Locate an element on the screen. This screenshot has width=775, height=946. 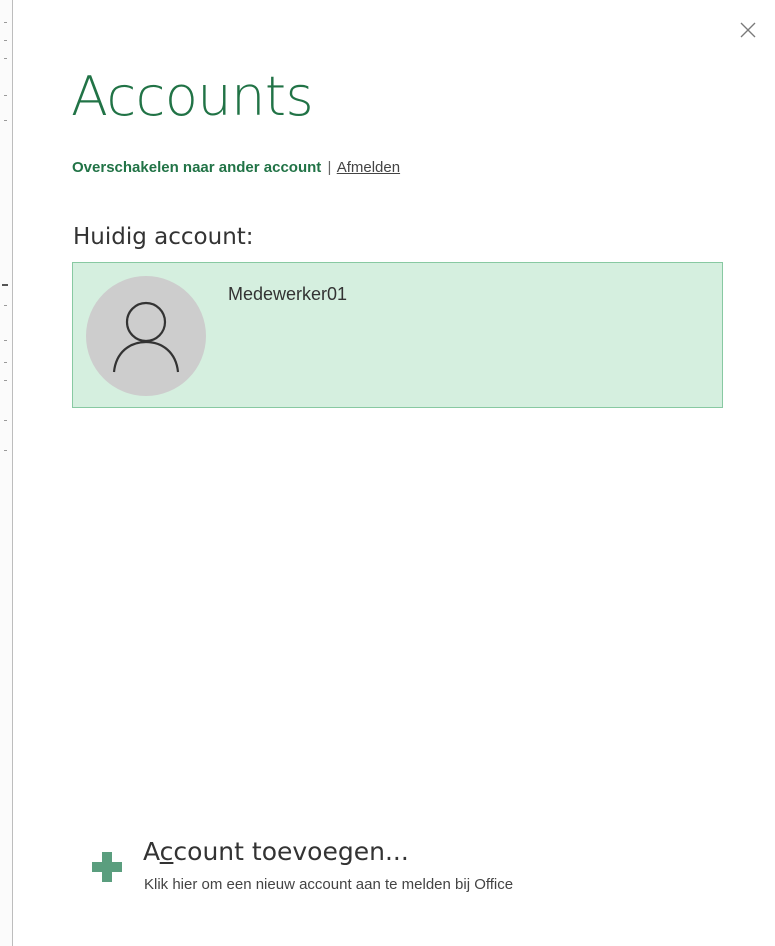
switch-account-link: Overschakelen naar ander account is located at coordinates (196, 167).